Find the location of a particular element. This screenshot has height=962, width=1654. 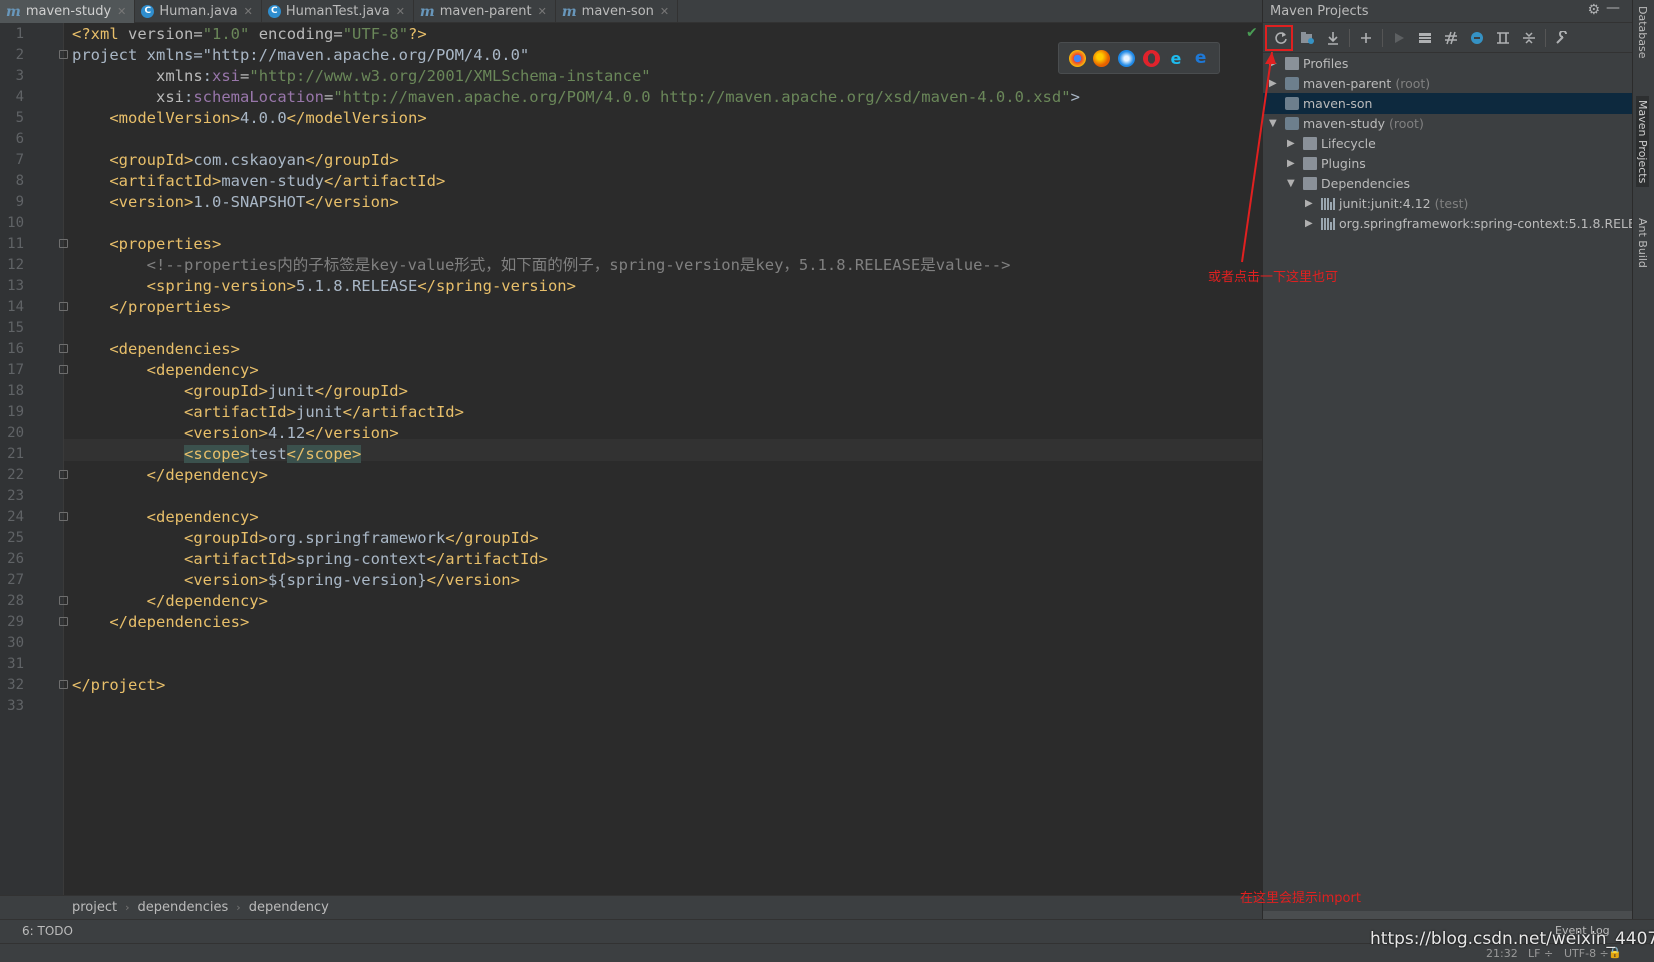

code-line: <groupId>org.springframework</groupId> is located at coordinates (305, 538).